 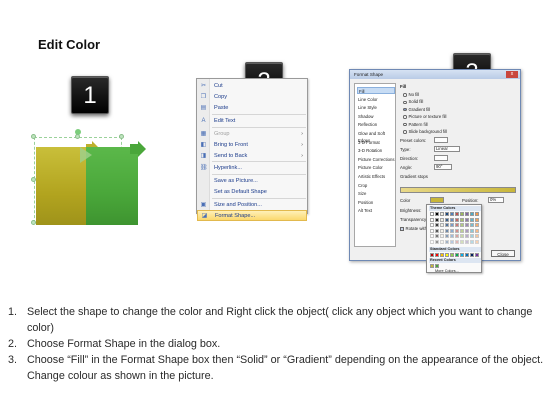 I want to click on category-item-picture-corrections: Picture Corrections, so click(x=376, y=159).